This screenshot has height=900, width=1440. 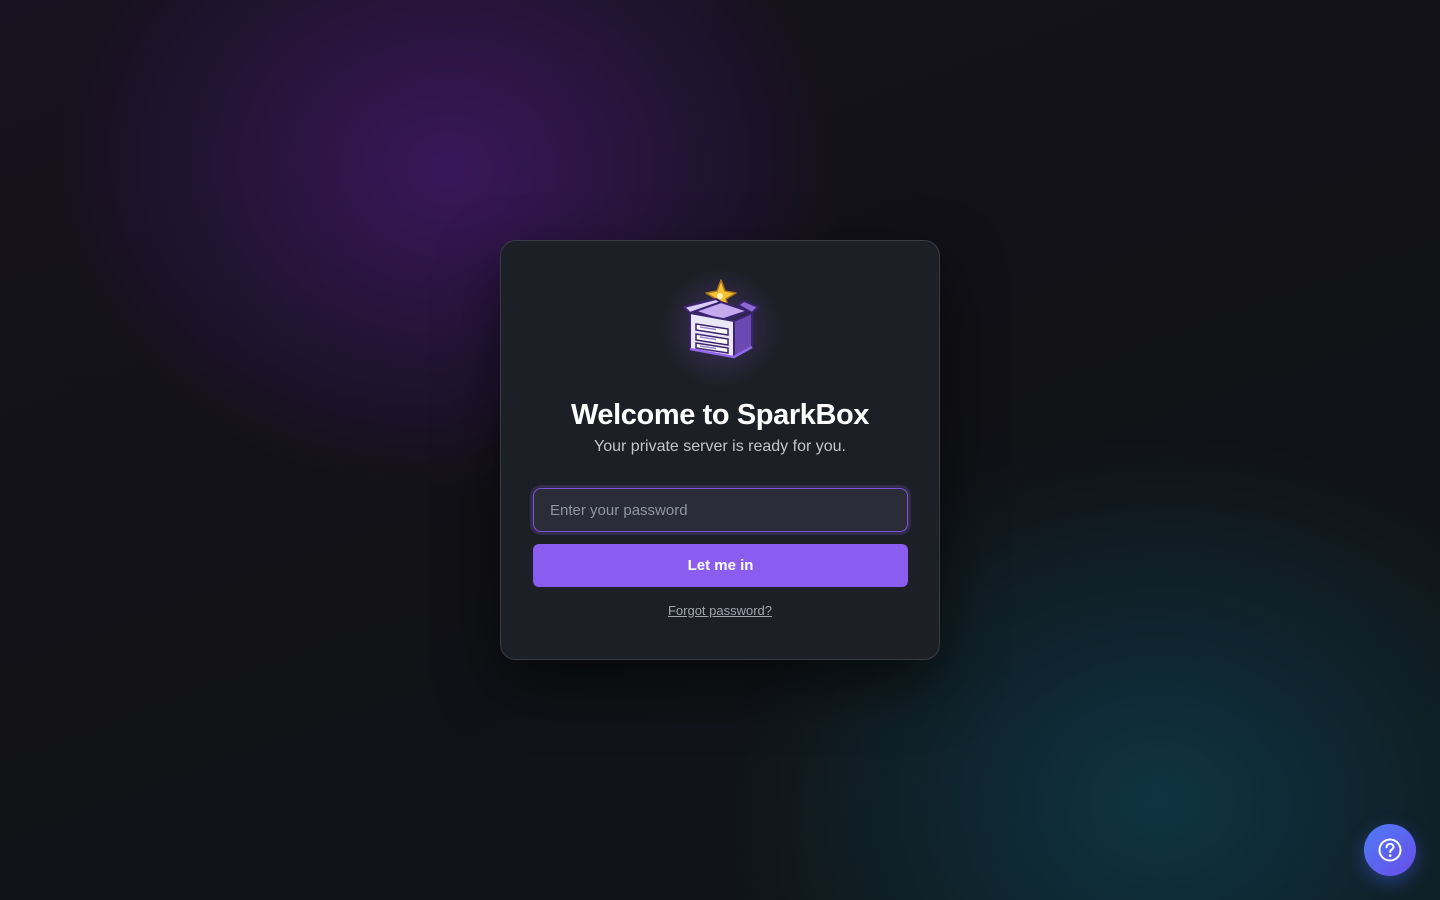 I want to click on page-subtitle: Your private server is ready for you., so click(x=720, y=446).